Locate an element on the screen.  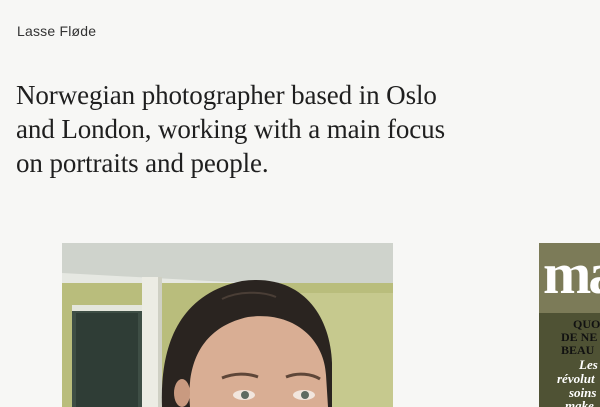
intro-line: and London, working with a main focus is located at coordinates (230, 129).